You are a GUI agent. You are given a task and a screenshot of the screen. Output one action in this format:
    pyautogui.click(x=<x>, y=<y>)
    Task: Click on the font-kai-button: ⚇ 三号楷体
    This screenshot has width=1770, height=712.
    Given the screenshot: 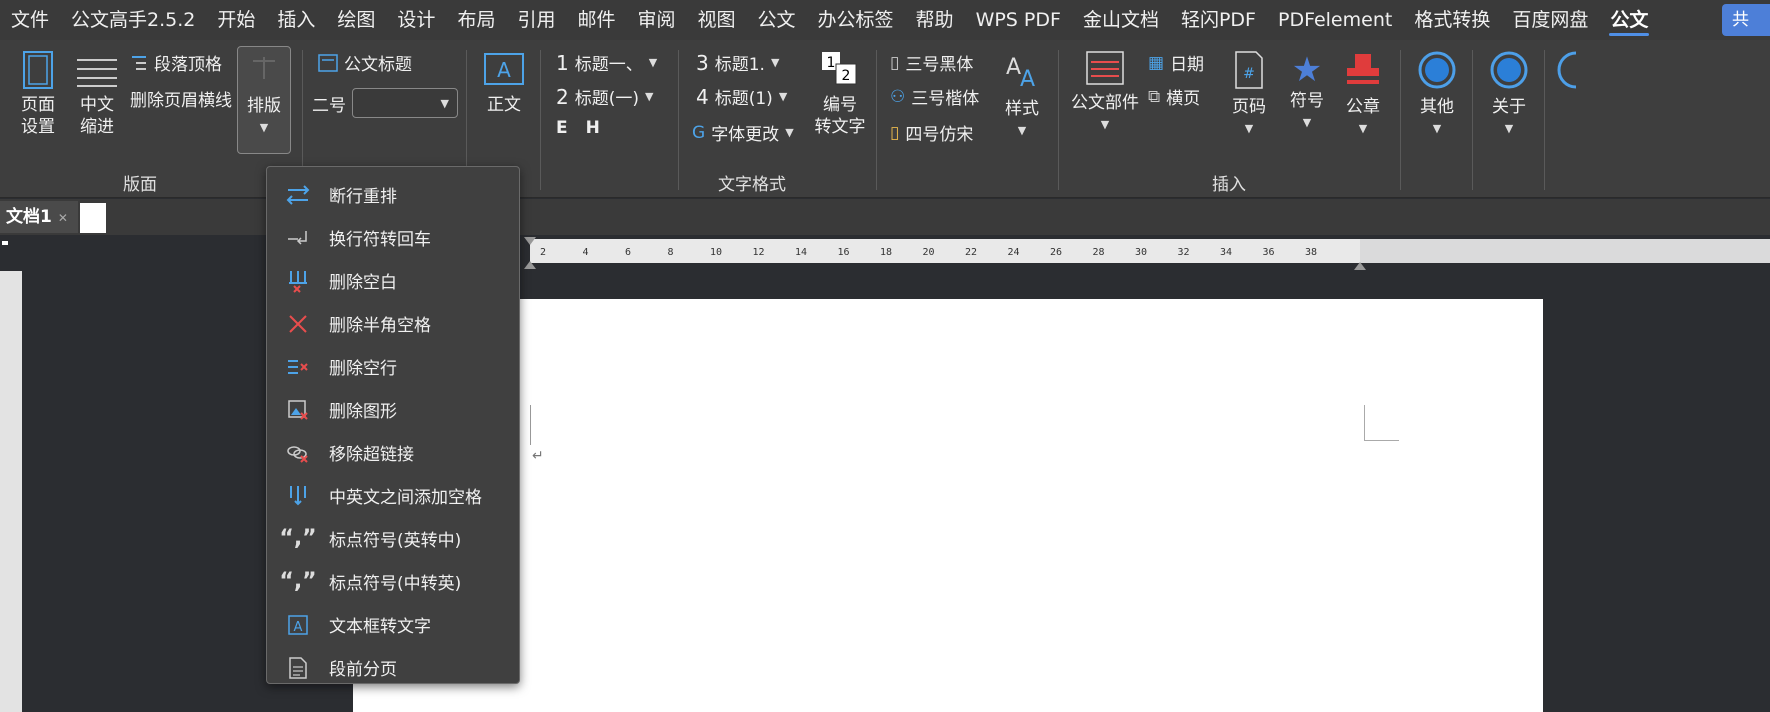 What is the action you would take?
    pyautogui.click(x=934, y=97)
    